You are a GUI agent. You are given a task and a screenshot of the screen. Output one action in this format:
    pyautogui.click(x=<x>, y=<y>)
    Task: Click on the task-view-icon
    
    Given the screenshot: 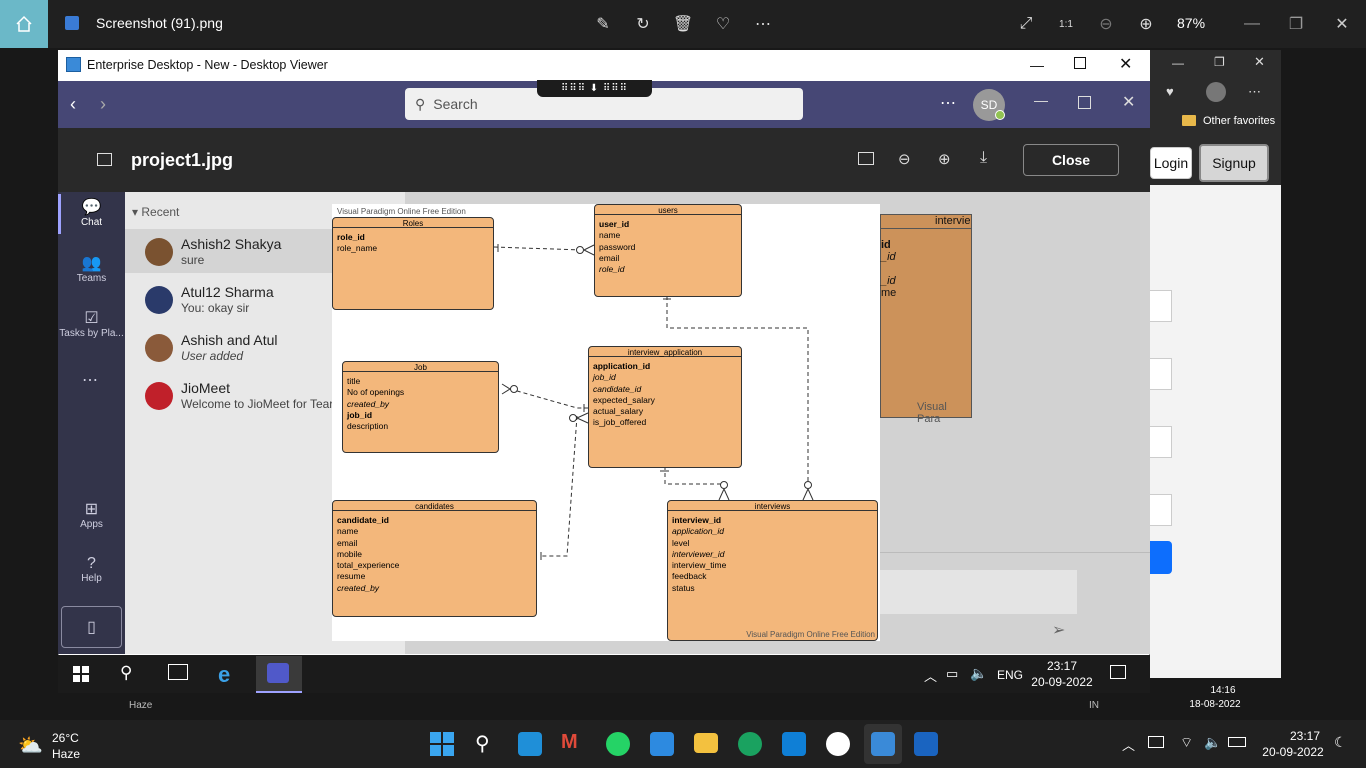 What is the action you would take?
    pyautogui.click(x=178, y=672)
    